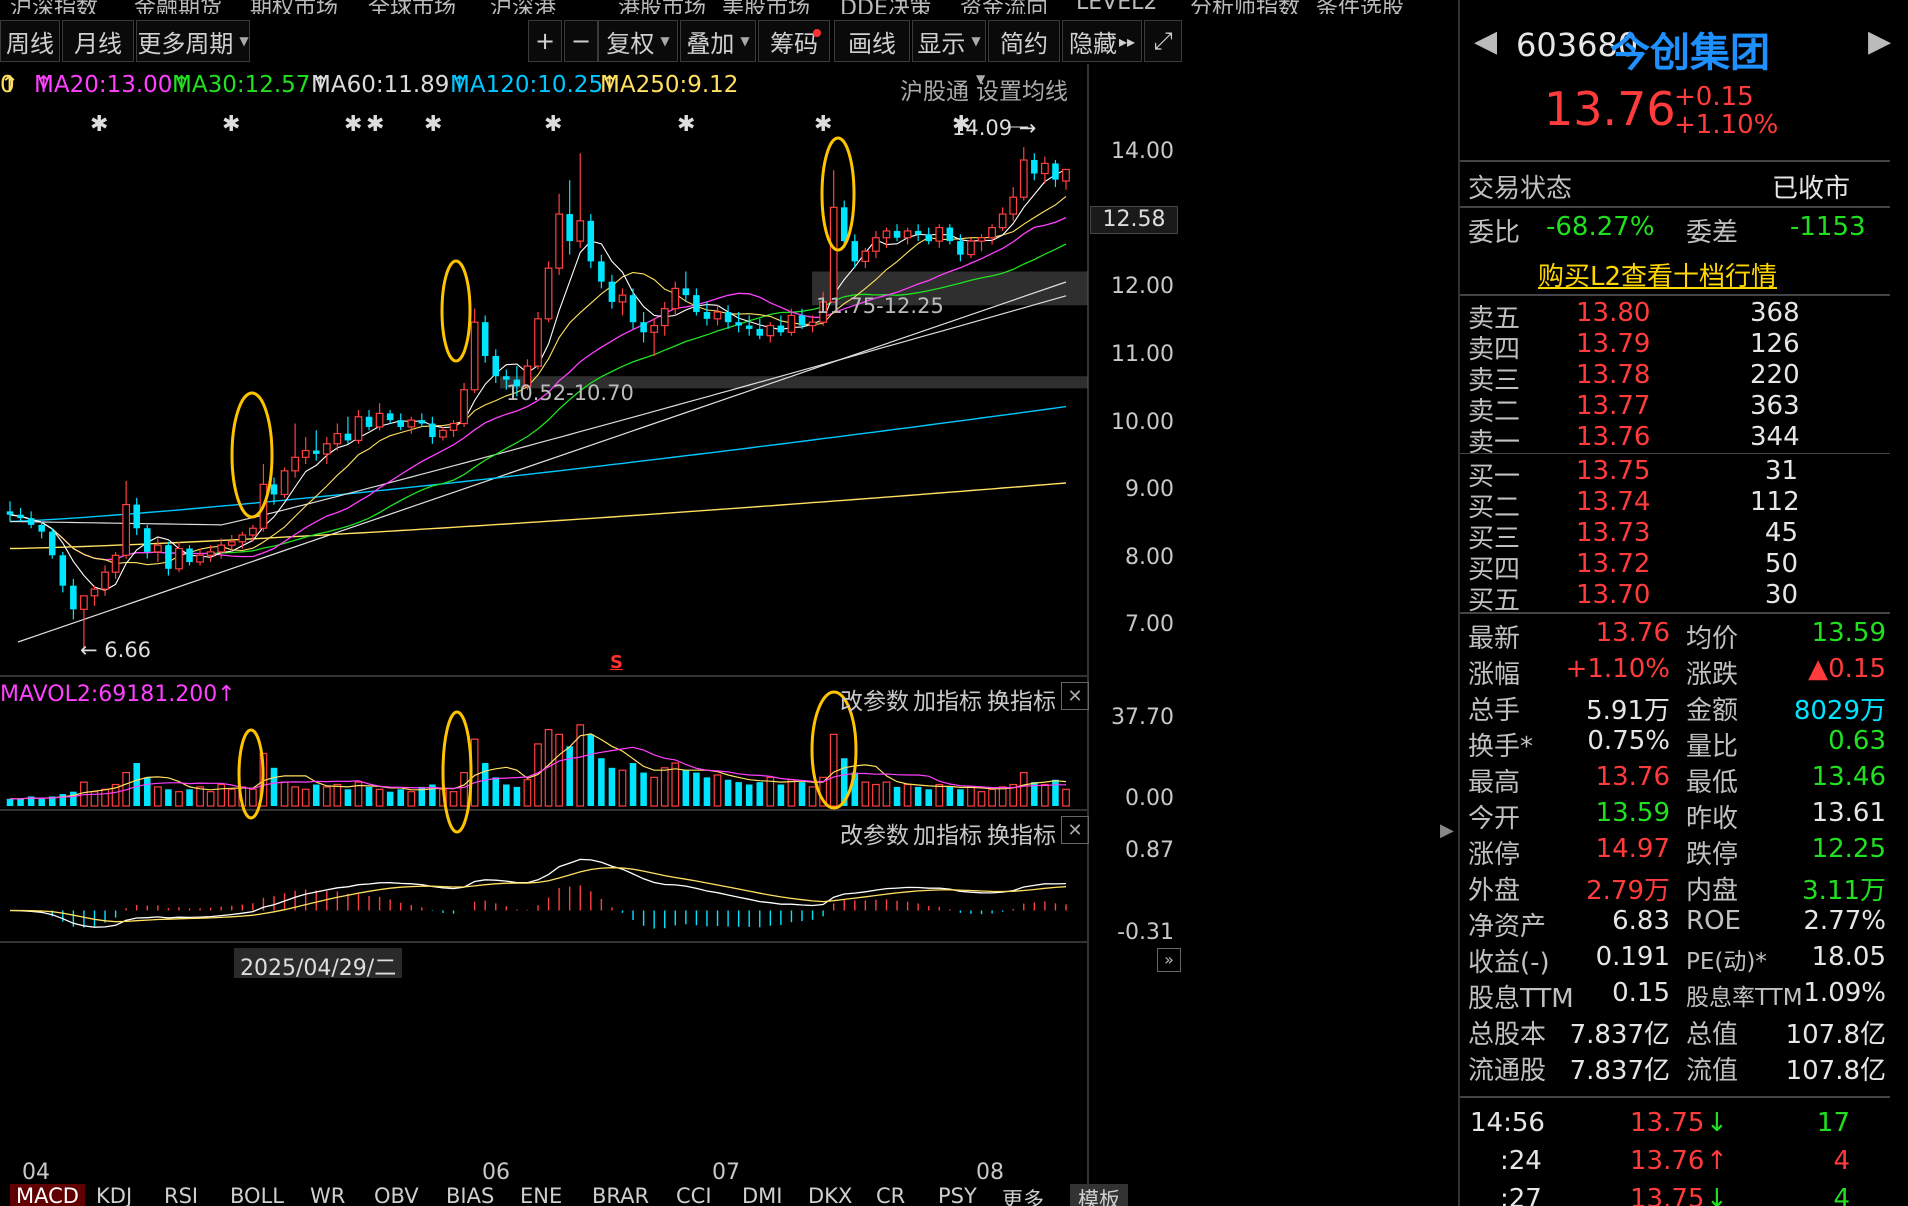 The height and width of the screenshot is (1206, 1908). I want to click on indicator-tab: DKX, so click(830, 1195).